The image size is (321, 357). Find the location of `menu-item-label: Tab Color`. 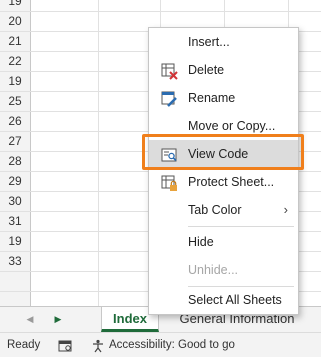

menu-item-label: Tab Color is located at coordinates (215, 210).